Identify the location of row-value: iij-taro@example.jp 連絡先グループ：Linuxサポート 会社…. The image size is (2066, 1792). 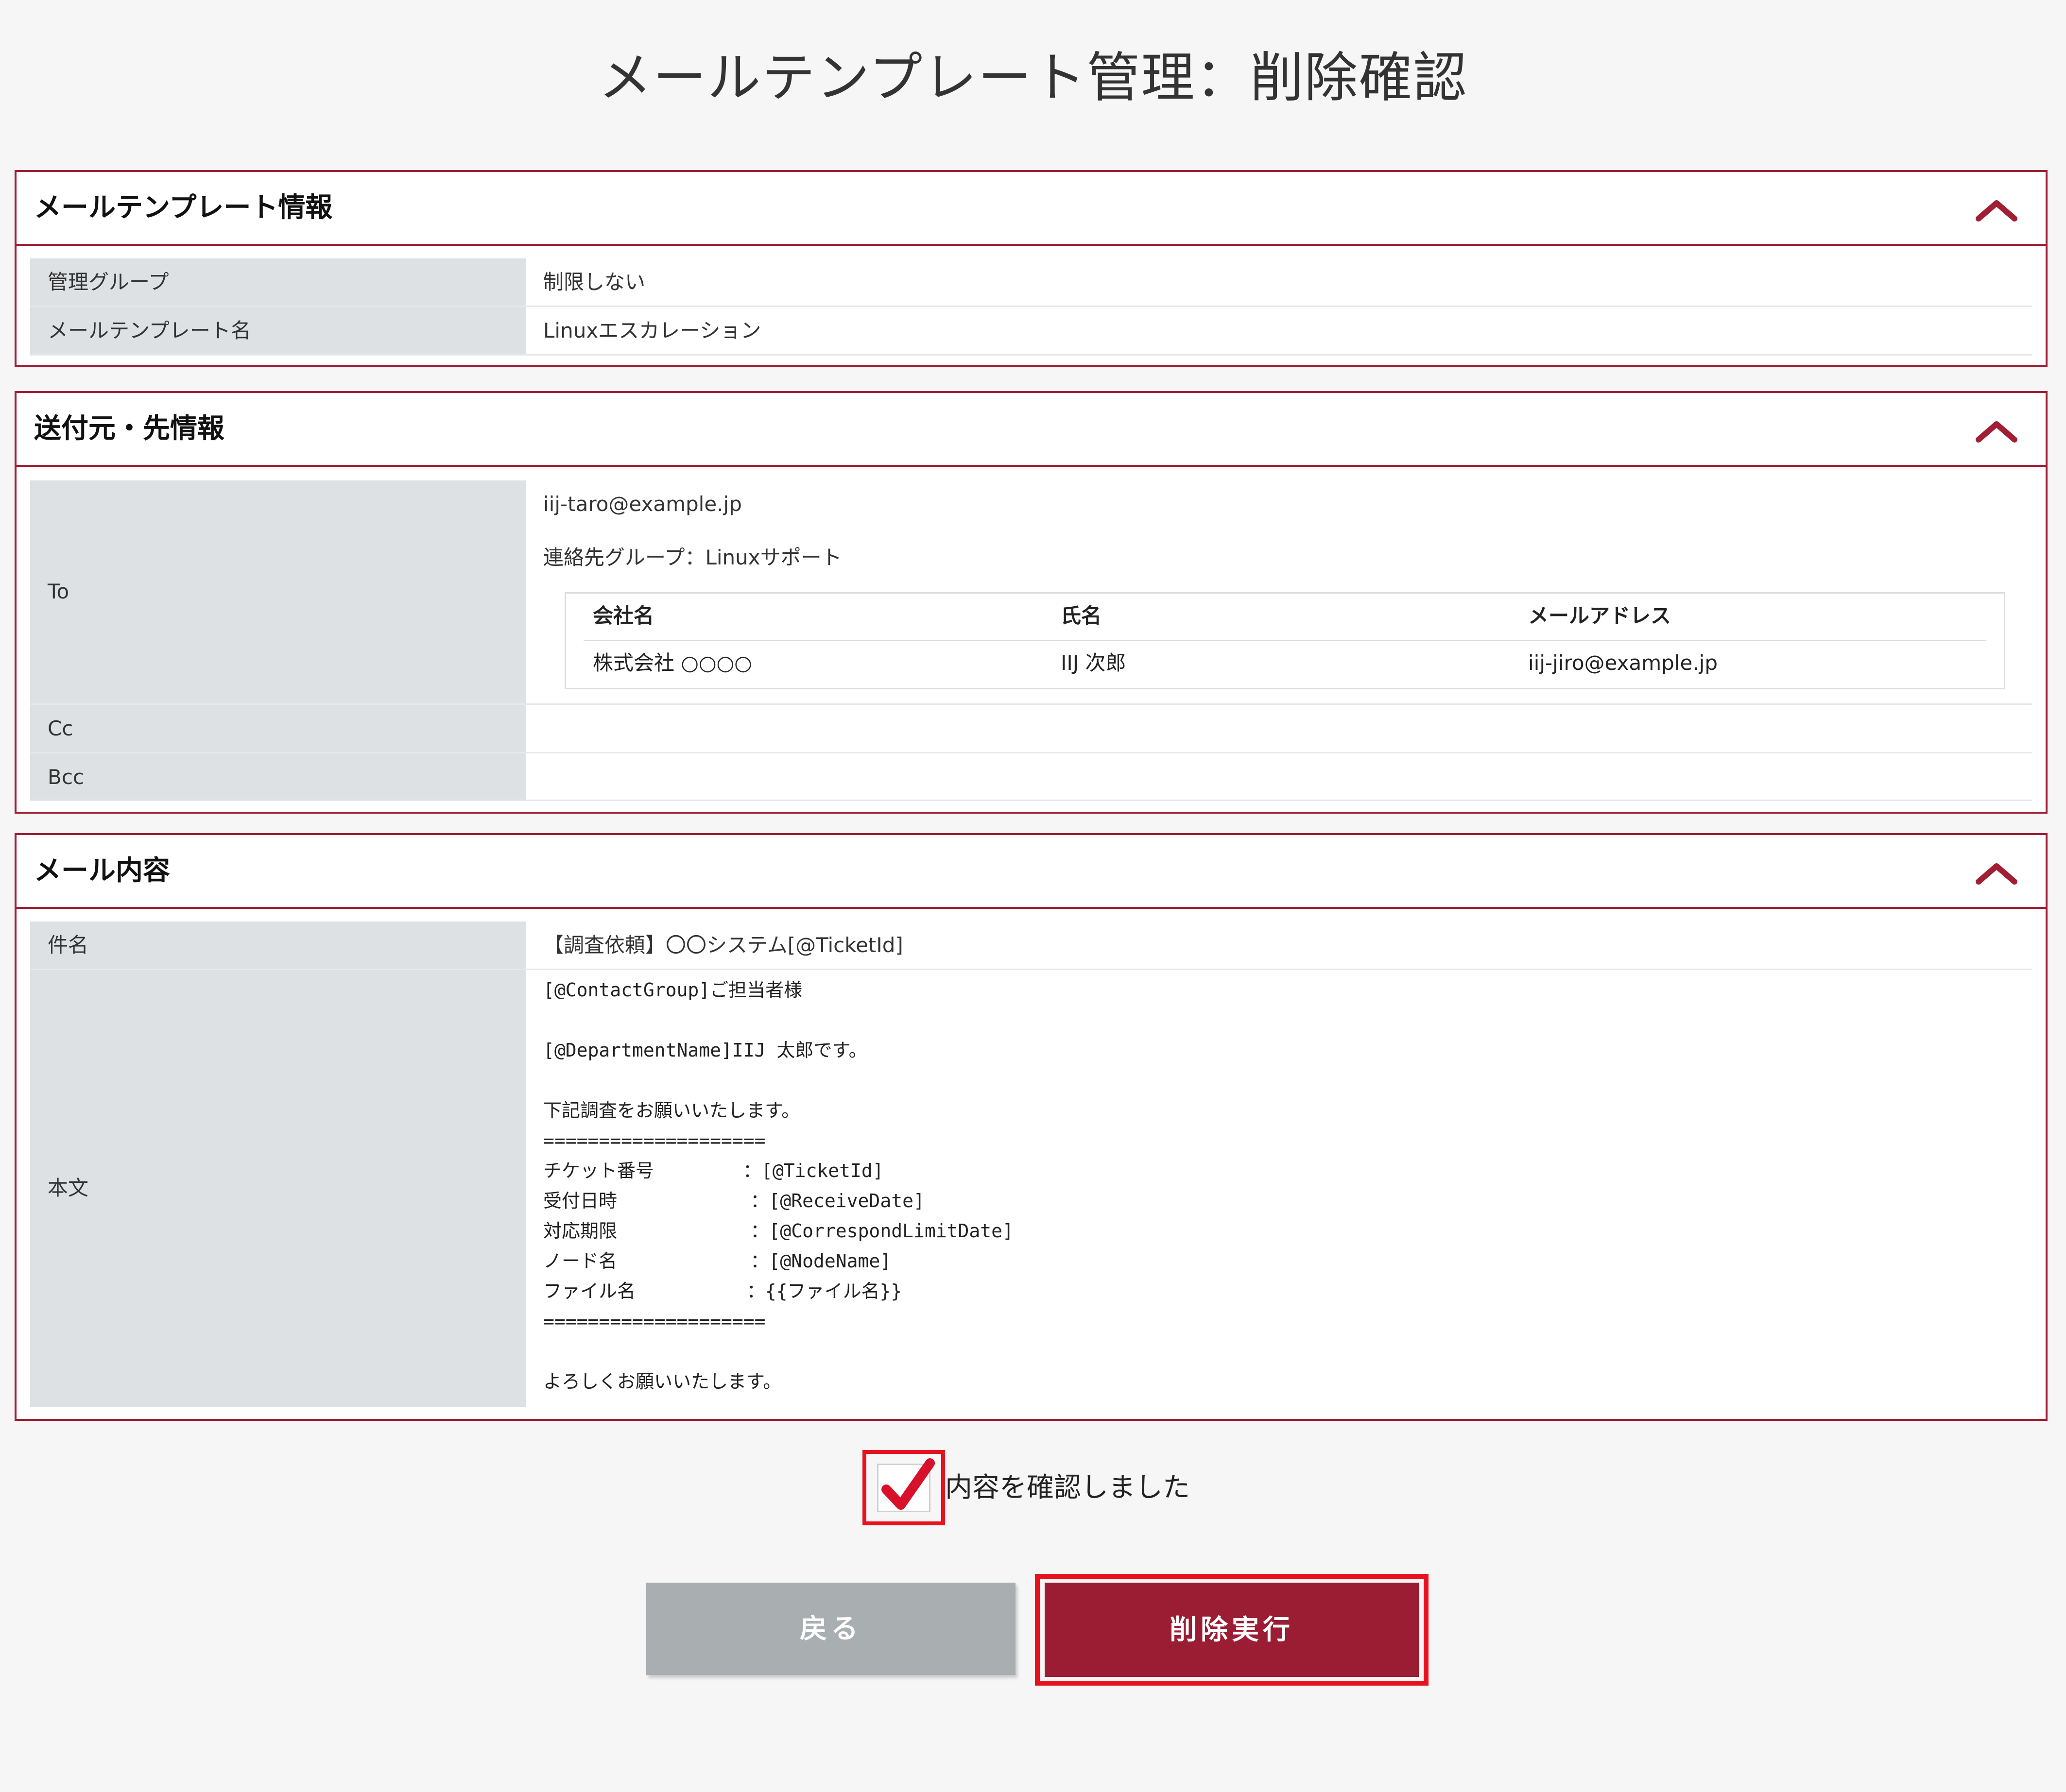
(1279, 591).